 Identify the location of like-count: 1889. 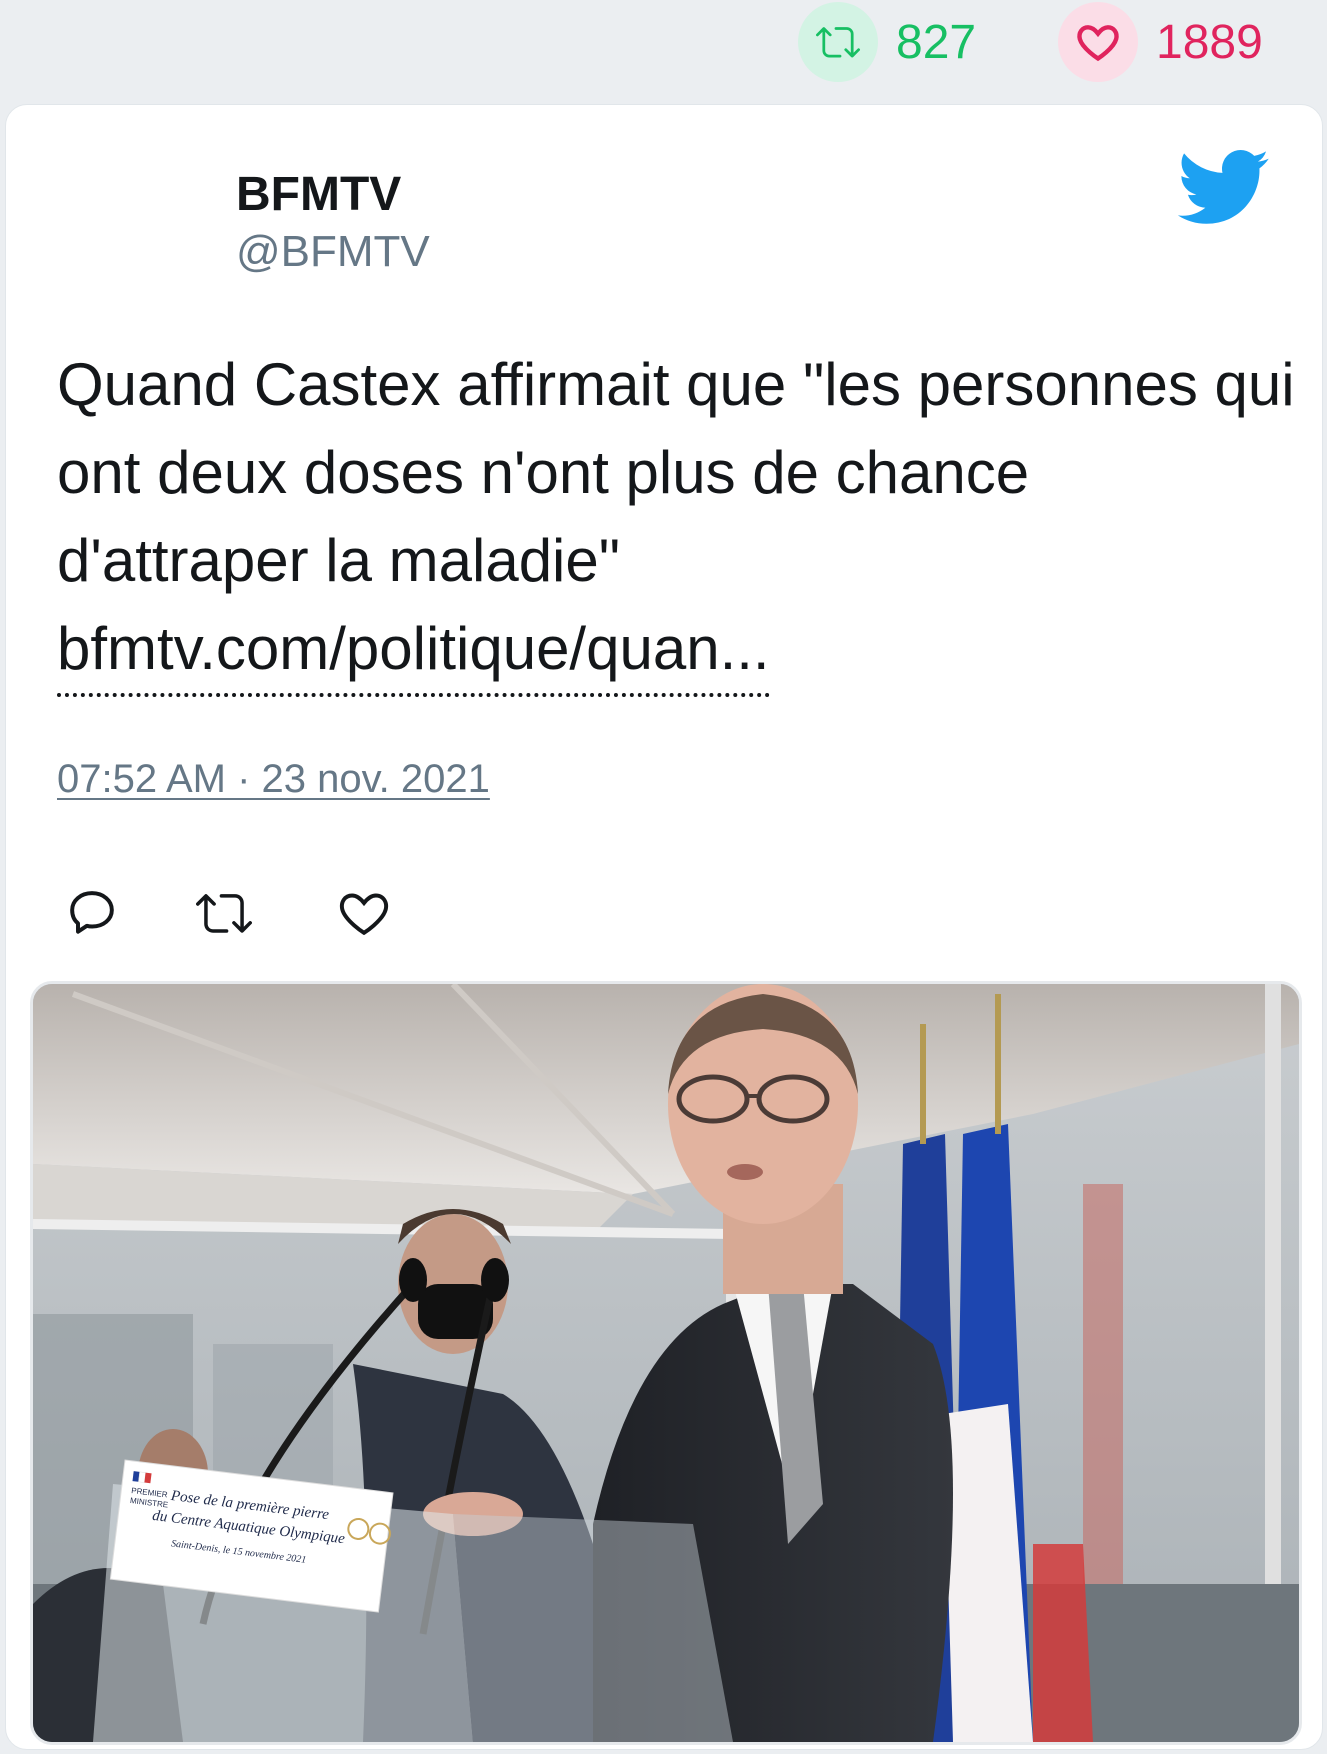
(1209, 42).